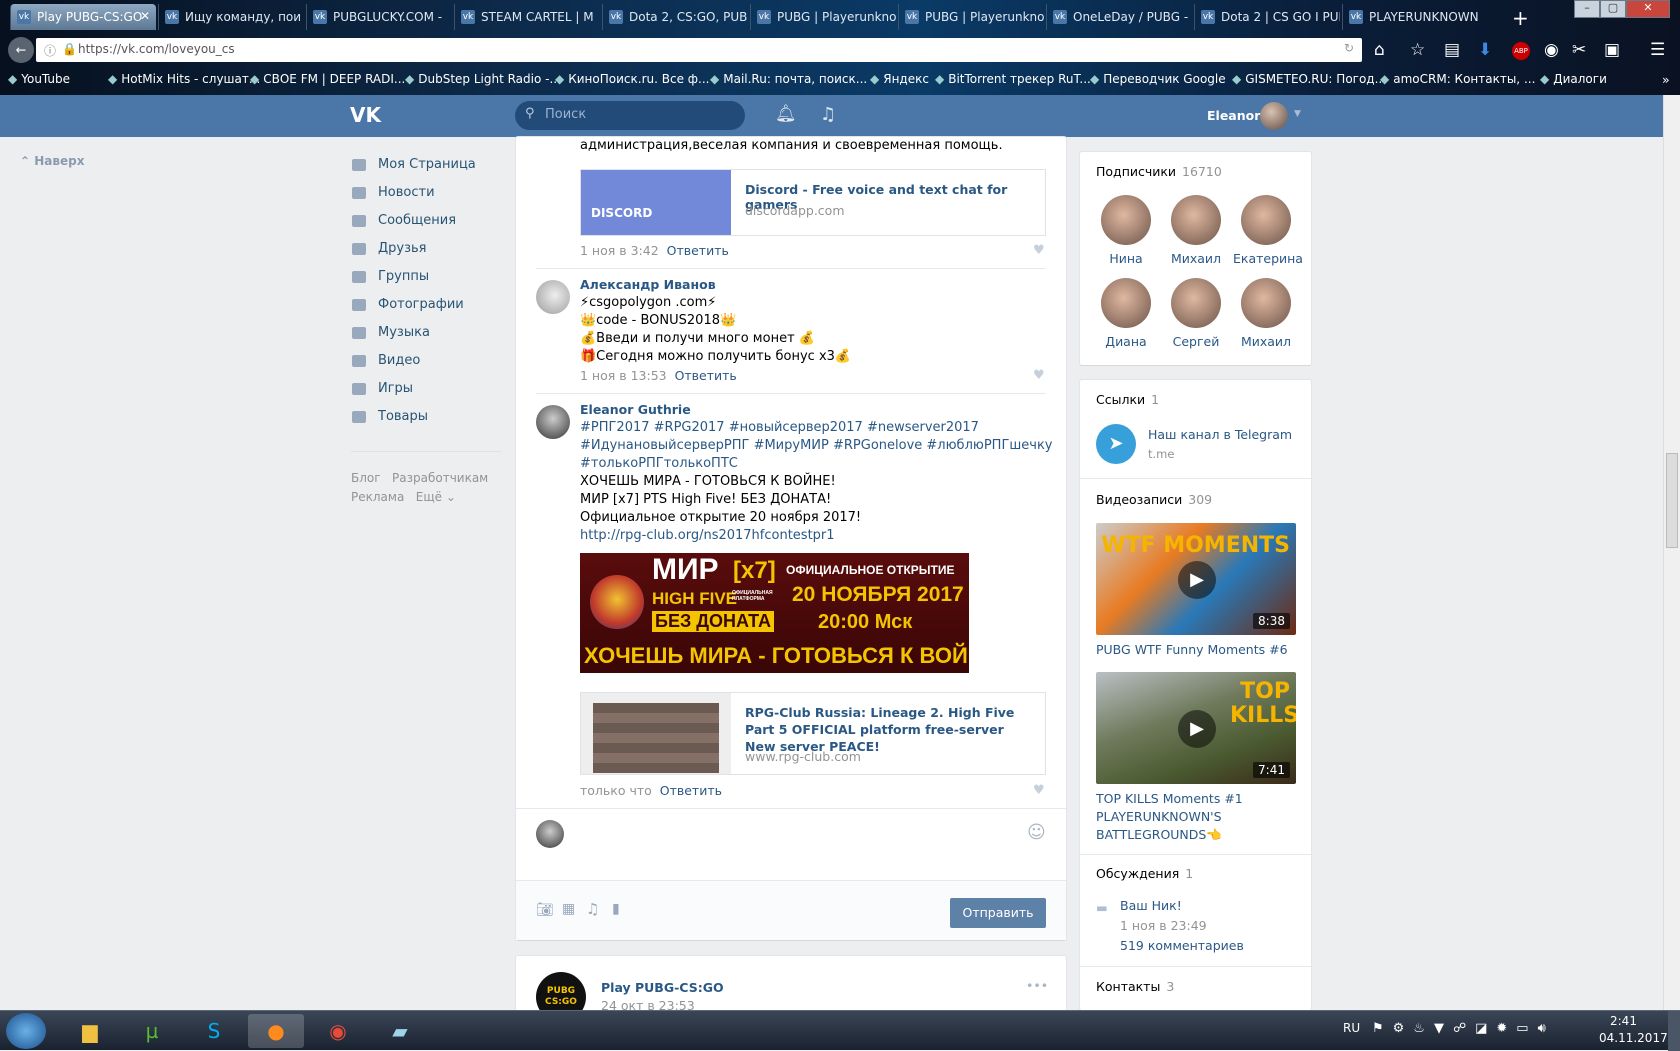 The image size is (1680, 1051). I want to click on utorrent-taskbar-icon: µ, so click(152, 1031).